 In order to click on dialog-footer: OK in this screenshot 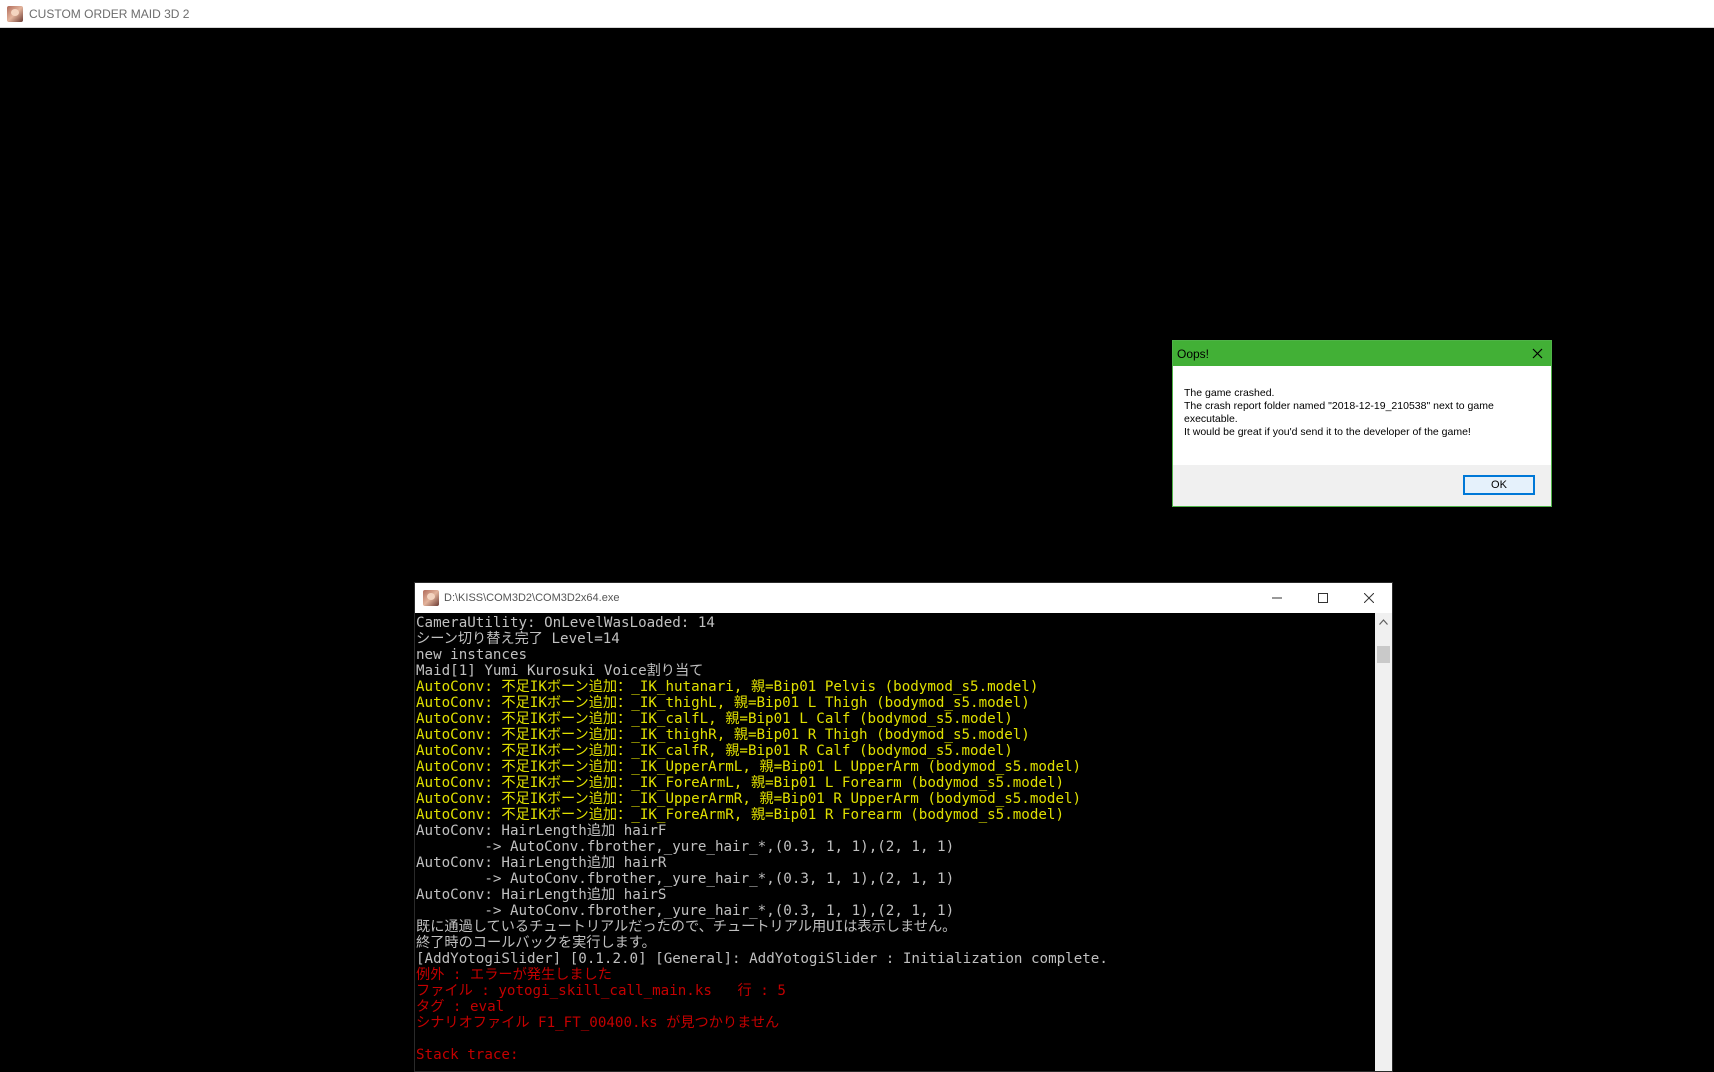, I will do `click(1362, 485)`.